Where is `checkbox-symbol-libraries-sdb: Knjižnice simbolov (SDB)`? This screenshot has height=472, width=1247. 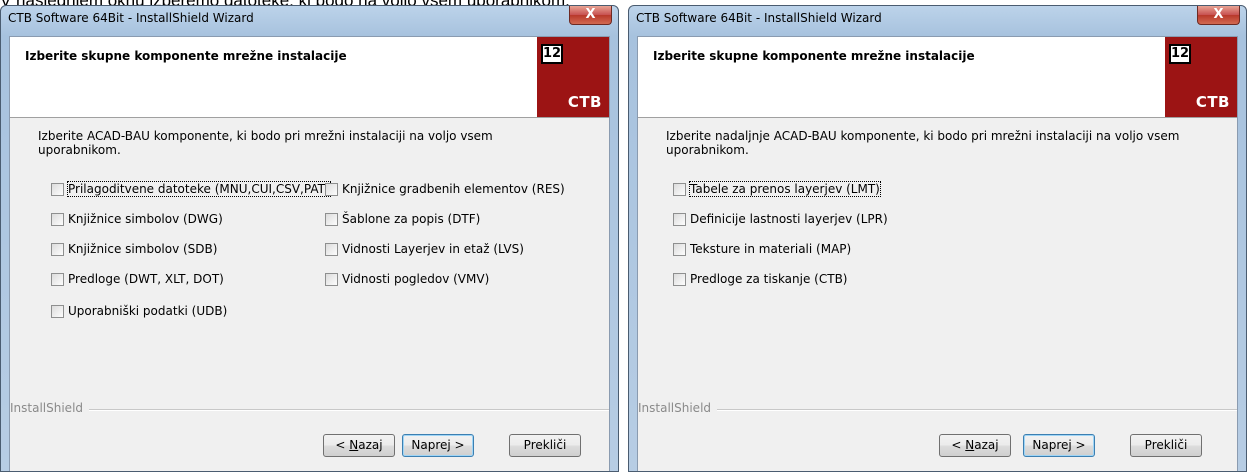 checkbox-symbol-libraries-sdb: Knjižnice simbolov (SDB) is located at coordinates (134, 249).